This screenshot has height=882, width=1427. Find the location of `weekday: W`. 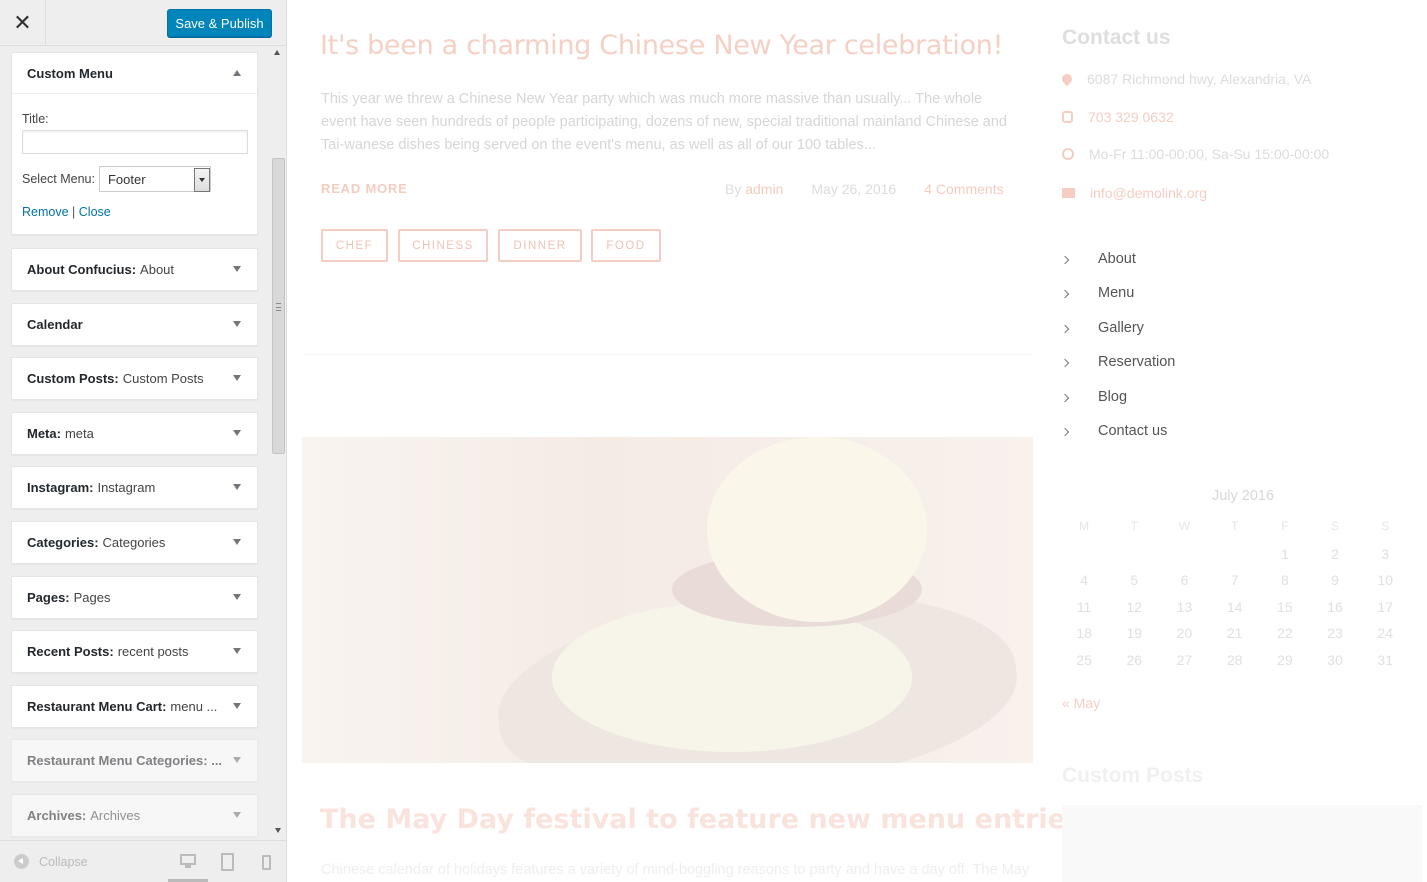

weekday: W is located at coordinates (1184, 526).